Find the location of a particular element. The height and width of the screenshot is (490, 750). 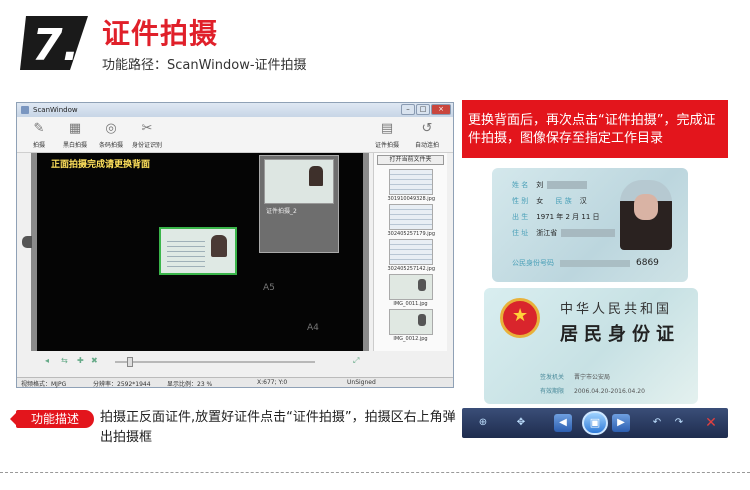

toolbar-auto-burst-button: ↺ 自动连拍 is located at coordinates (427, 134).